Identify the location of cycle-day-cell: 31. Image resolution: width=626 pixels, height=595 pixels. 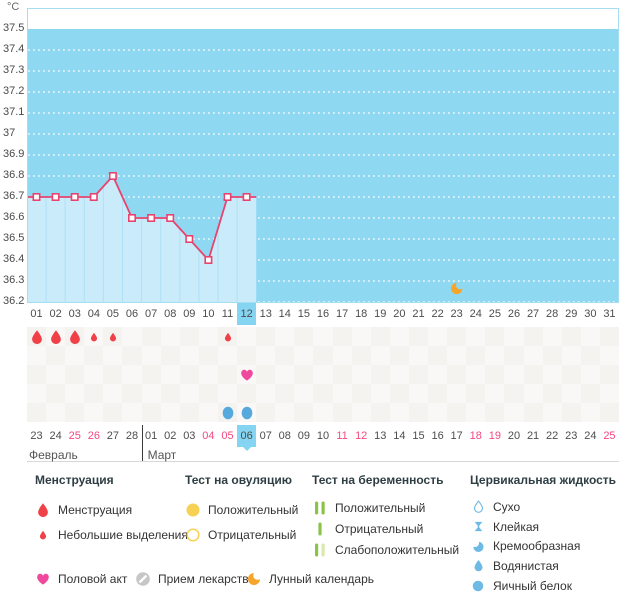
(609, 314).